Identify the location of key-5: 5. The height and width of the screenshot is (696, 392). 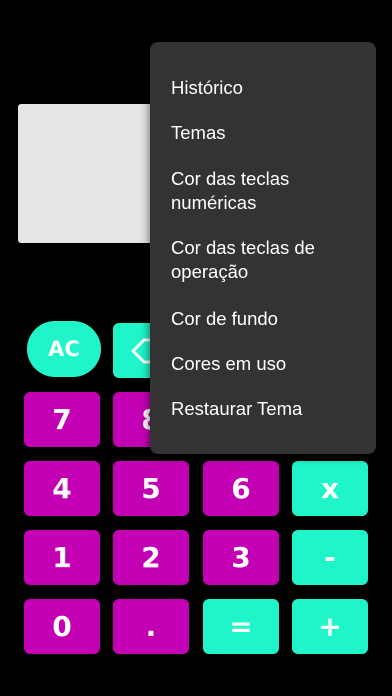
(151, 488).